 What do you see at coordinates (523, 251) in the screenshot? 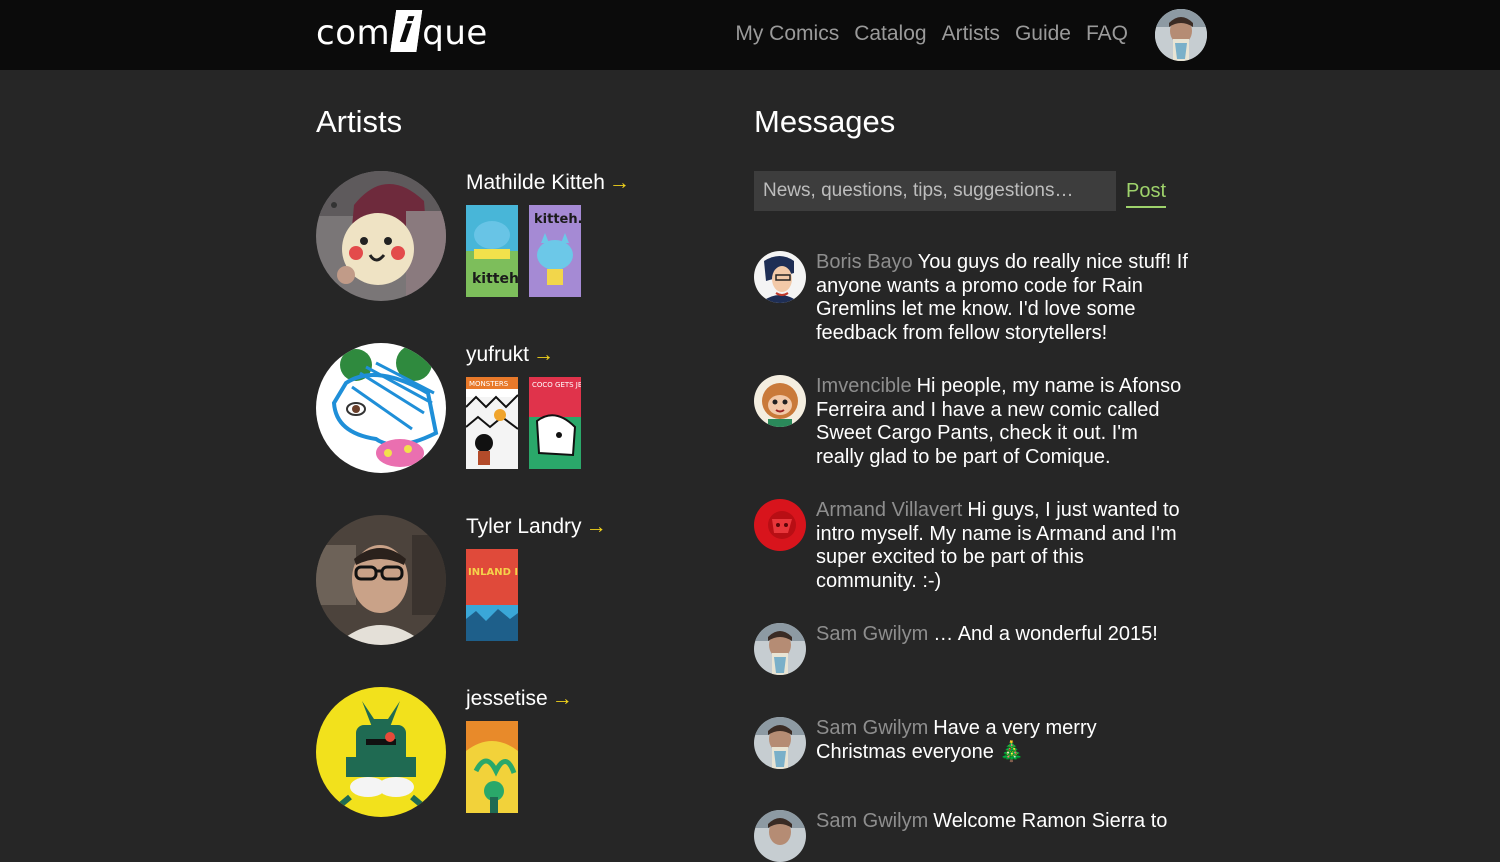
I see `artist-covers: kitteh. kitteh.` at bounding box center [523, 251].